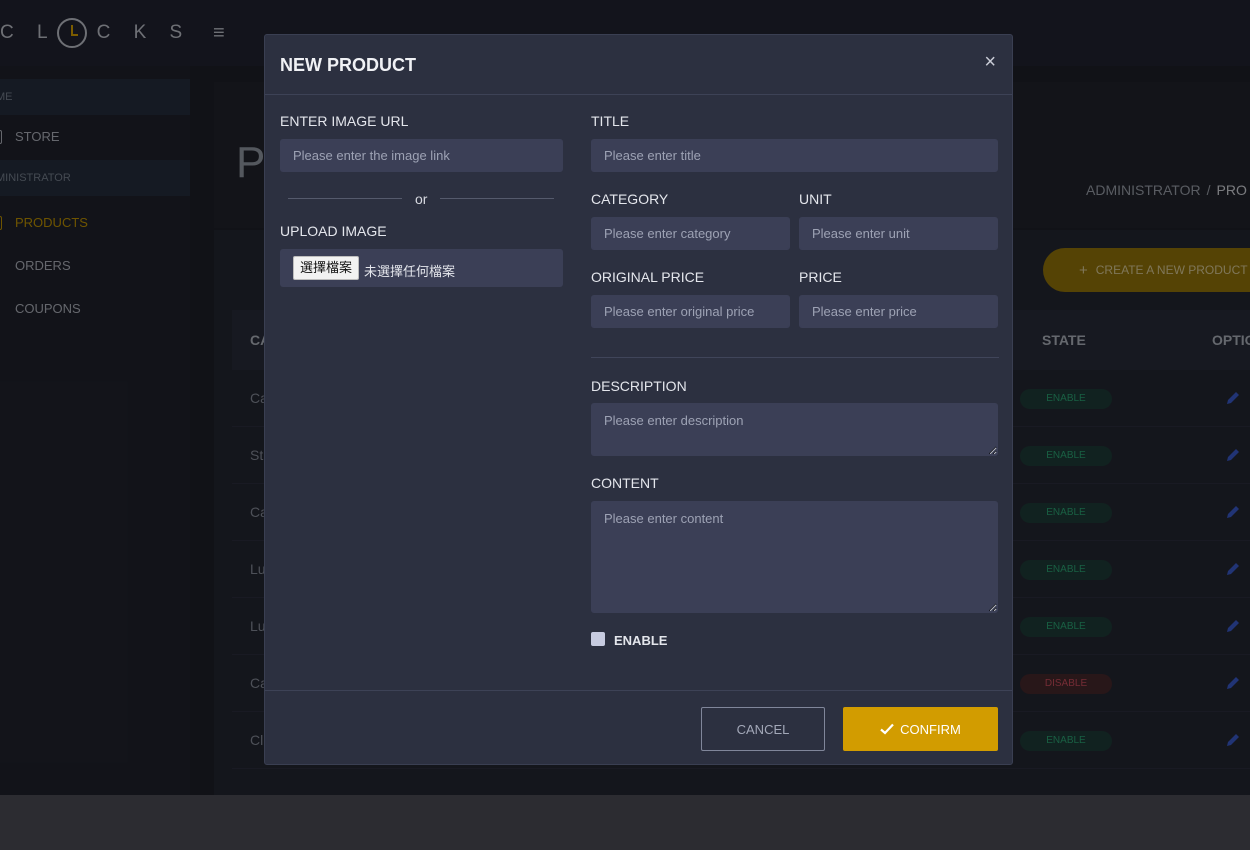 Image resolution: width=1250 pixels, height=850 pixels. What do you see at coordinates (898, 311) in the screenshot?
I see `price-input` at bounding box center [898, 311].